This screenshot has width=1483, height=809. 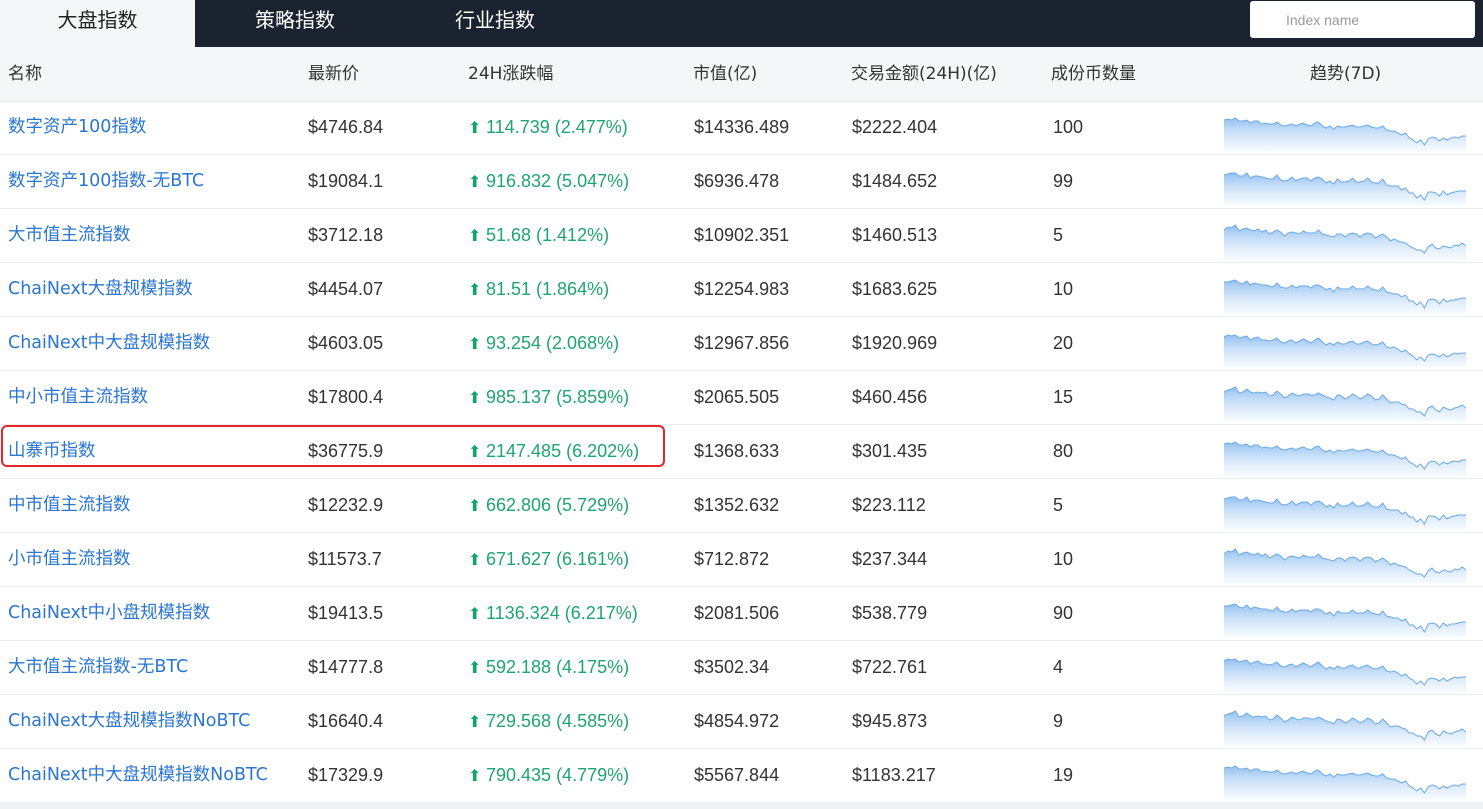 What do you see at coordinates (346, 397) in the screenshot?
I see `latest-price: $17800.4` at bounding box center [346, 397].